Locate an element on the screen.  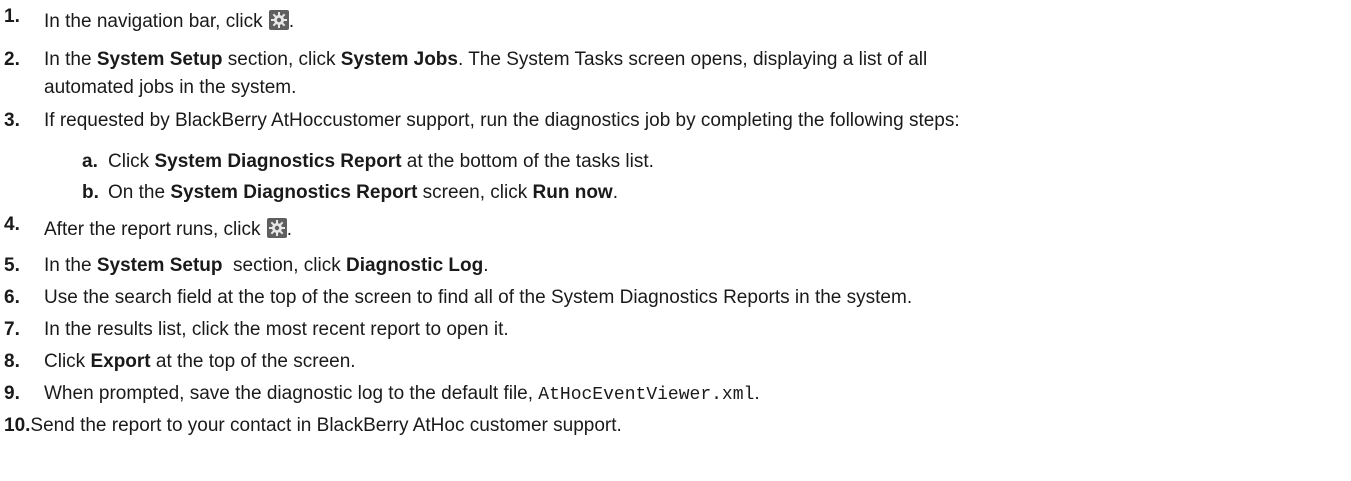
step-4: 4. After the report runs, click . is located at coordinates (148, 227).